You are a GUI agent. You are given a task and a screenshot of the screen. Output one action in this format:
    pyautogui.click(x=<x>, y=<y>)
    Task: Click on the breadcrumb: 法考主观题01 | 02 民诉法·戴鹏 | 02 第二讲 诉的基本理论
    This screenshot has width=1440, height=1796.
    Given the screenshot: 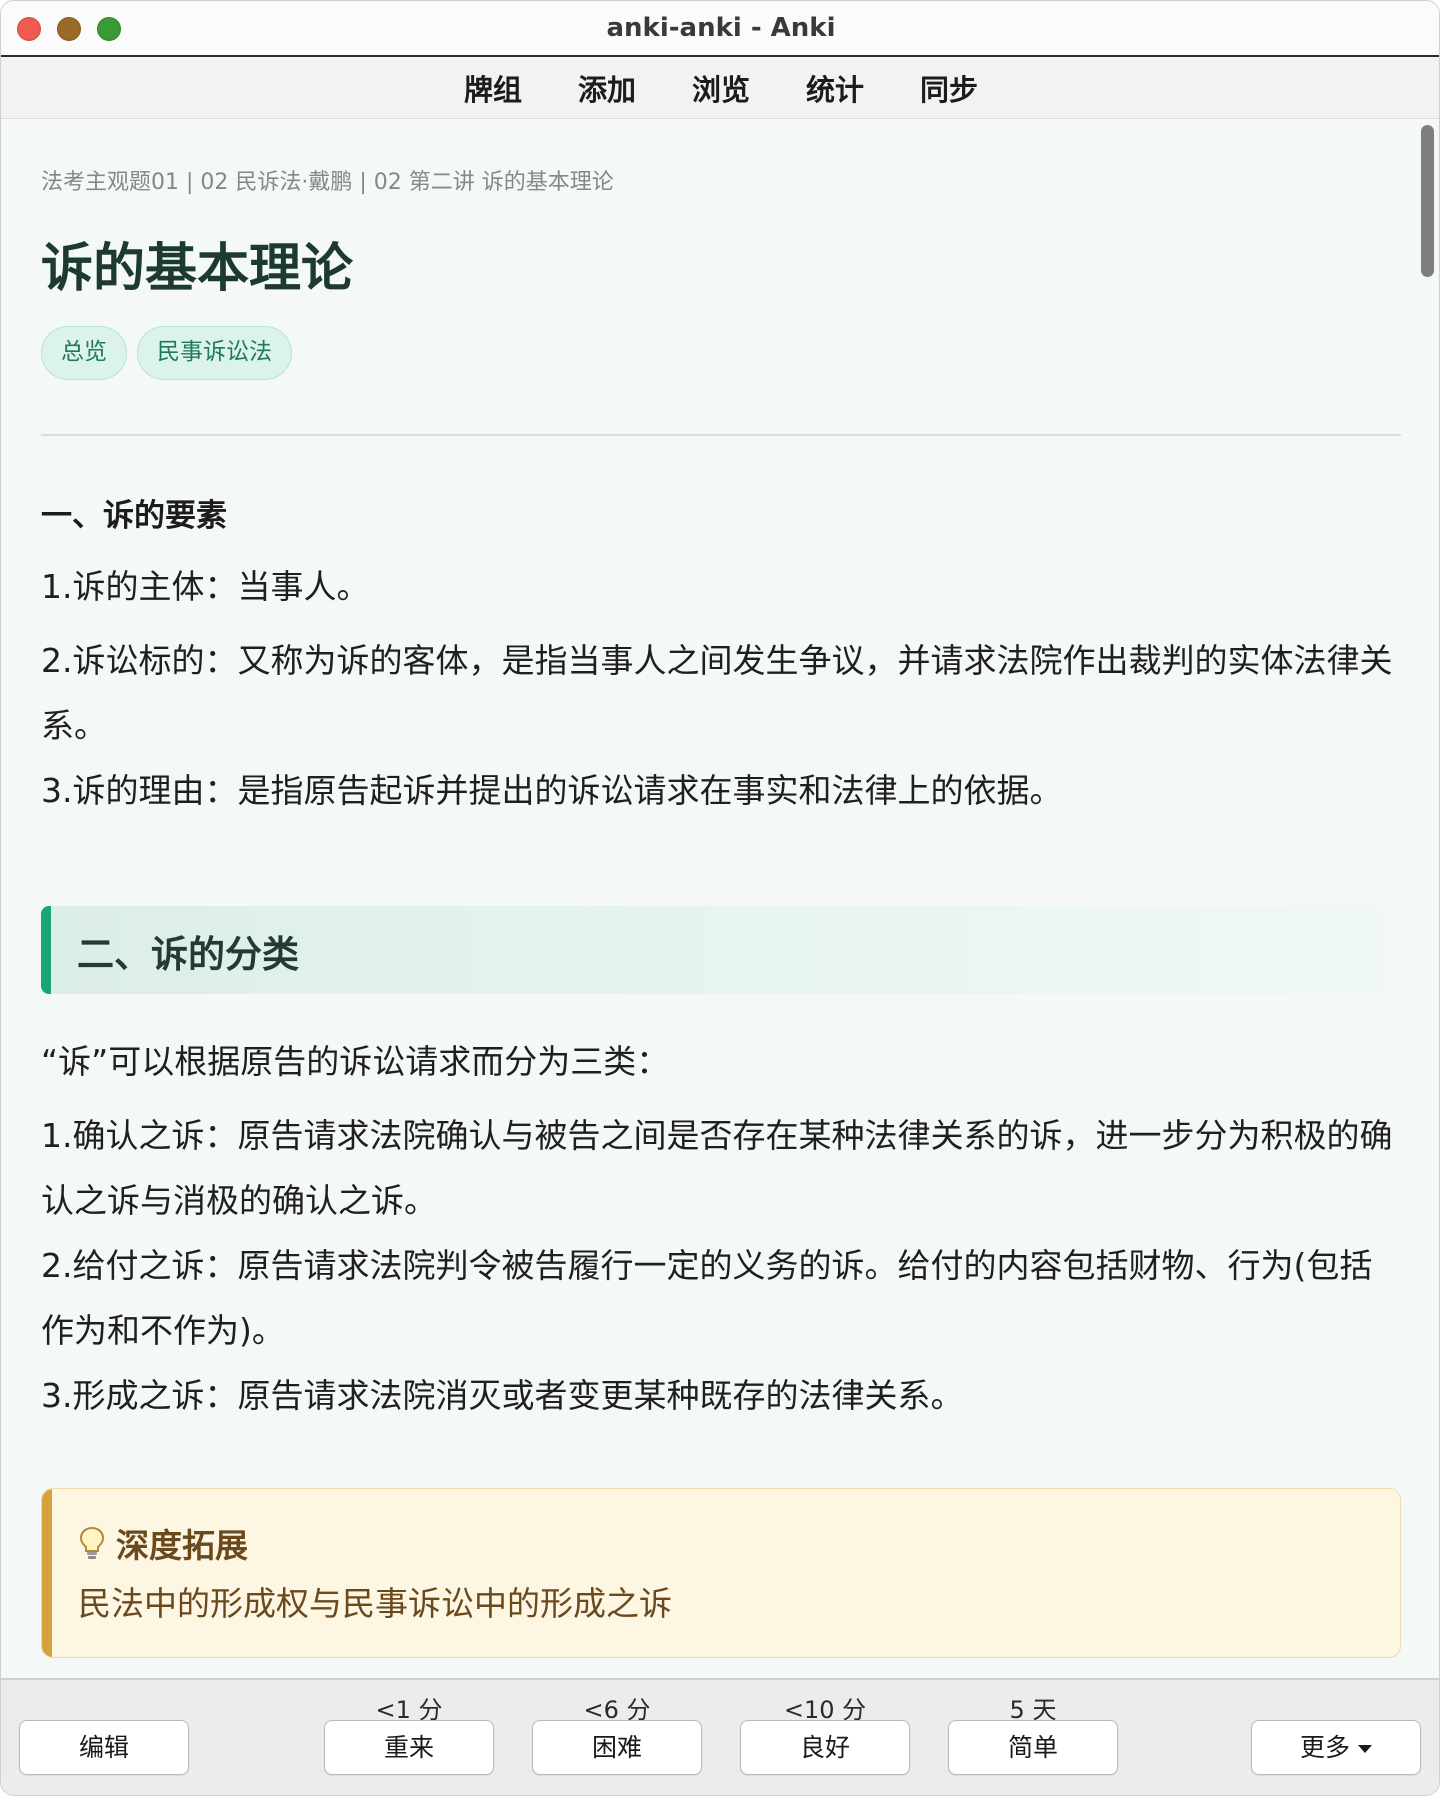 What is the action you would take?
    pyautogui.click(x=327, y=182)
    